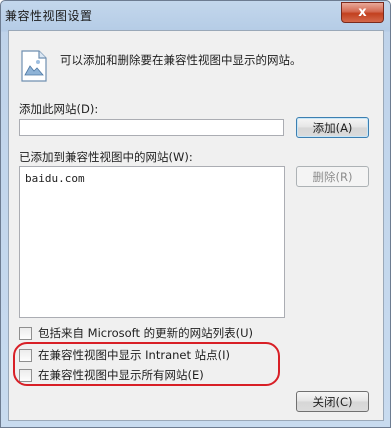 Image resolution: width=391 pixels, height=428 pixels. Describe the element at coordinates (25, 333) in the screenshot. I see `checkbox` at that location.